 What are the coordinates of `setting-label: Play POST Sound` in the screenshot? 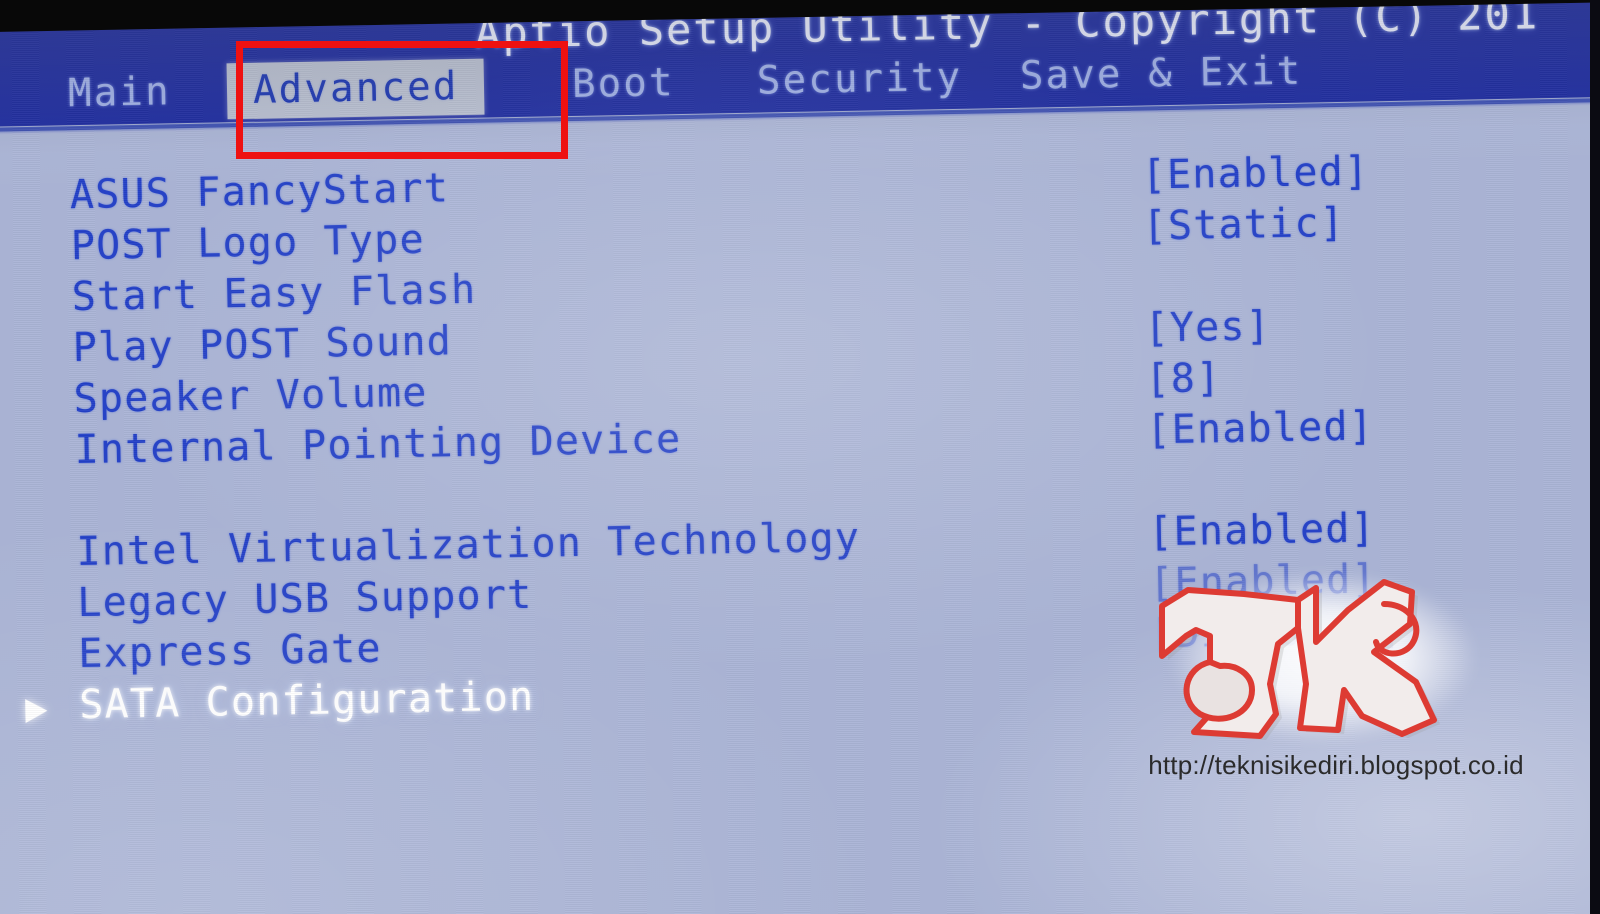 It's located at (262, 345).